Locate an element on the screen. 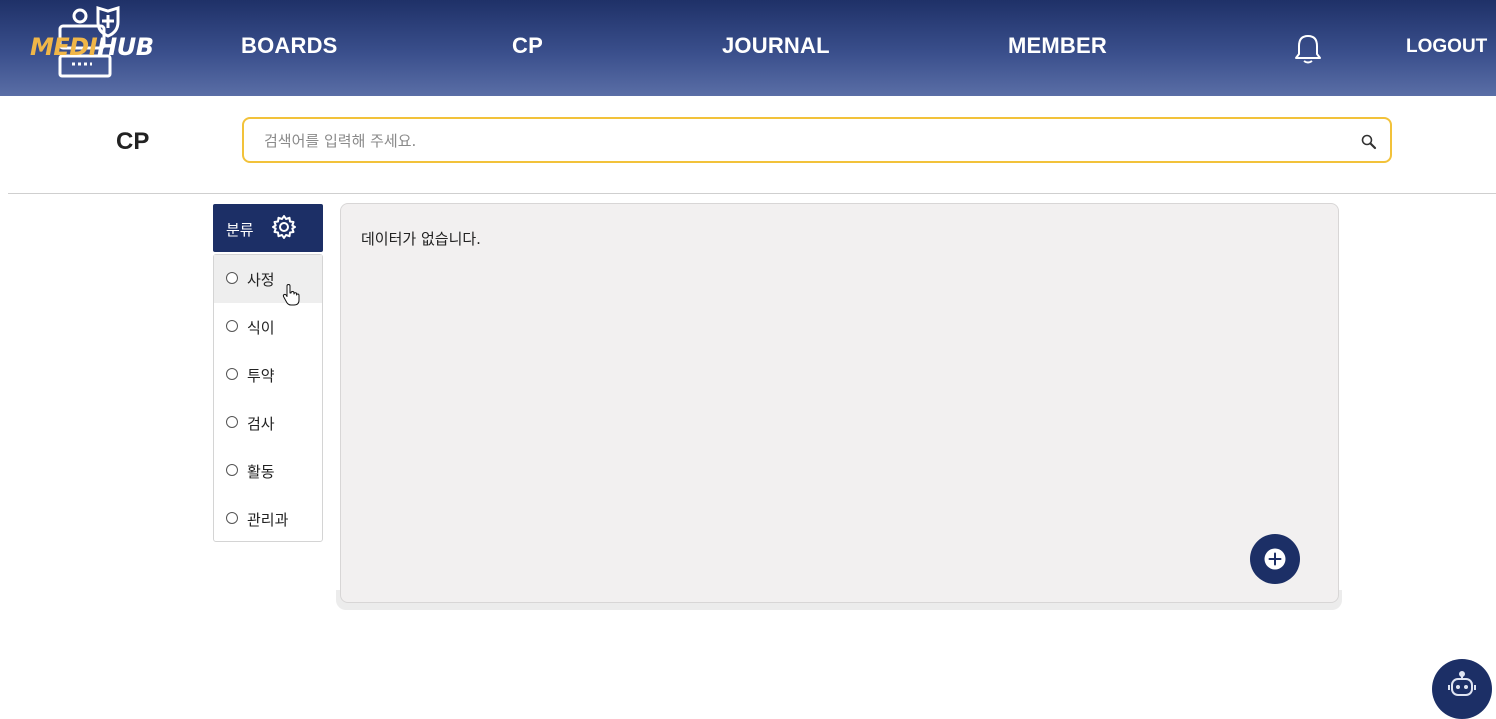 The image size is (1496, 719). search-button is located at coordinates (1369, 142).